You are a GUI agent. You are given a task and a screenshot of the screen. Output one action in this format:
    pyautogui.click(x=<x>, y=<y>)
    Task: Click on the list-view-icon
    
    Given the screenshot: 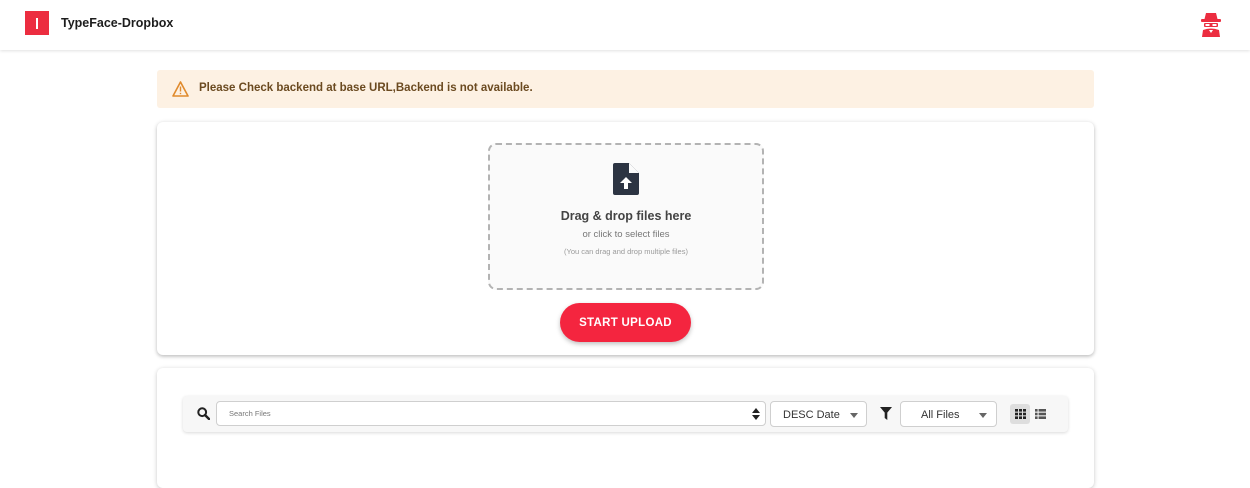 What is the action you would take?
    pyautogui.click(x=1040, y=414)
    